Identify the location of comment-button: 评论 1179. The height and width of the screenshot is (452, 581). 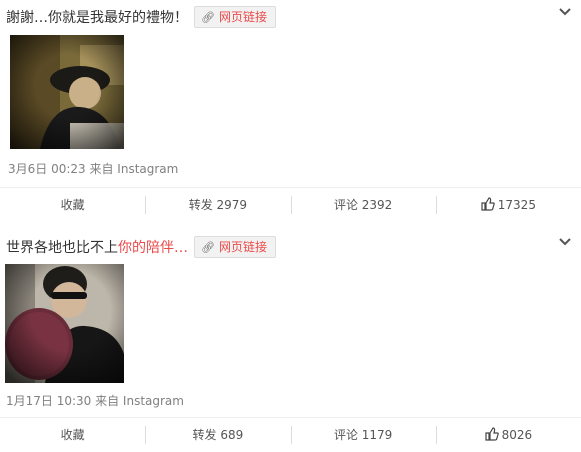
(363, 435).